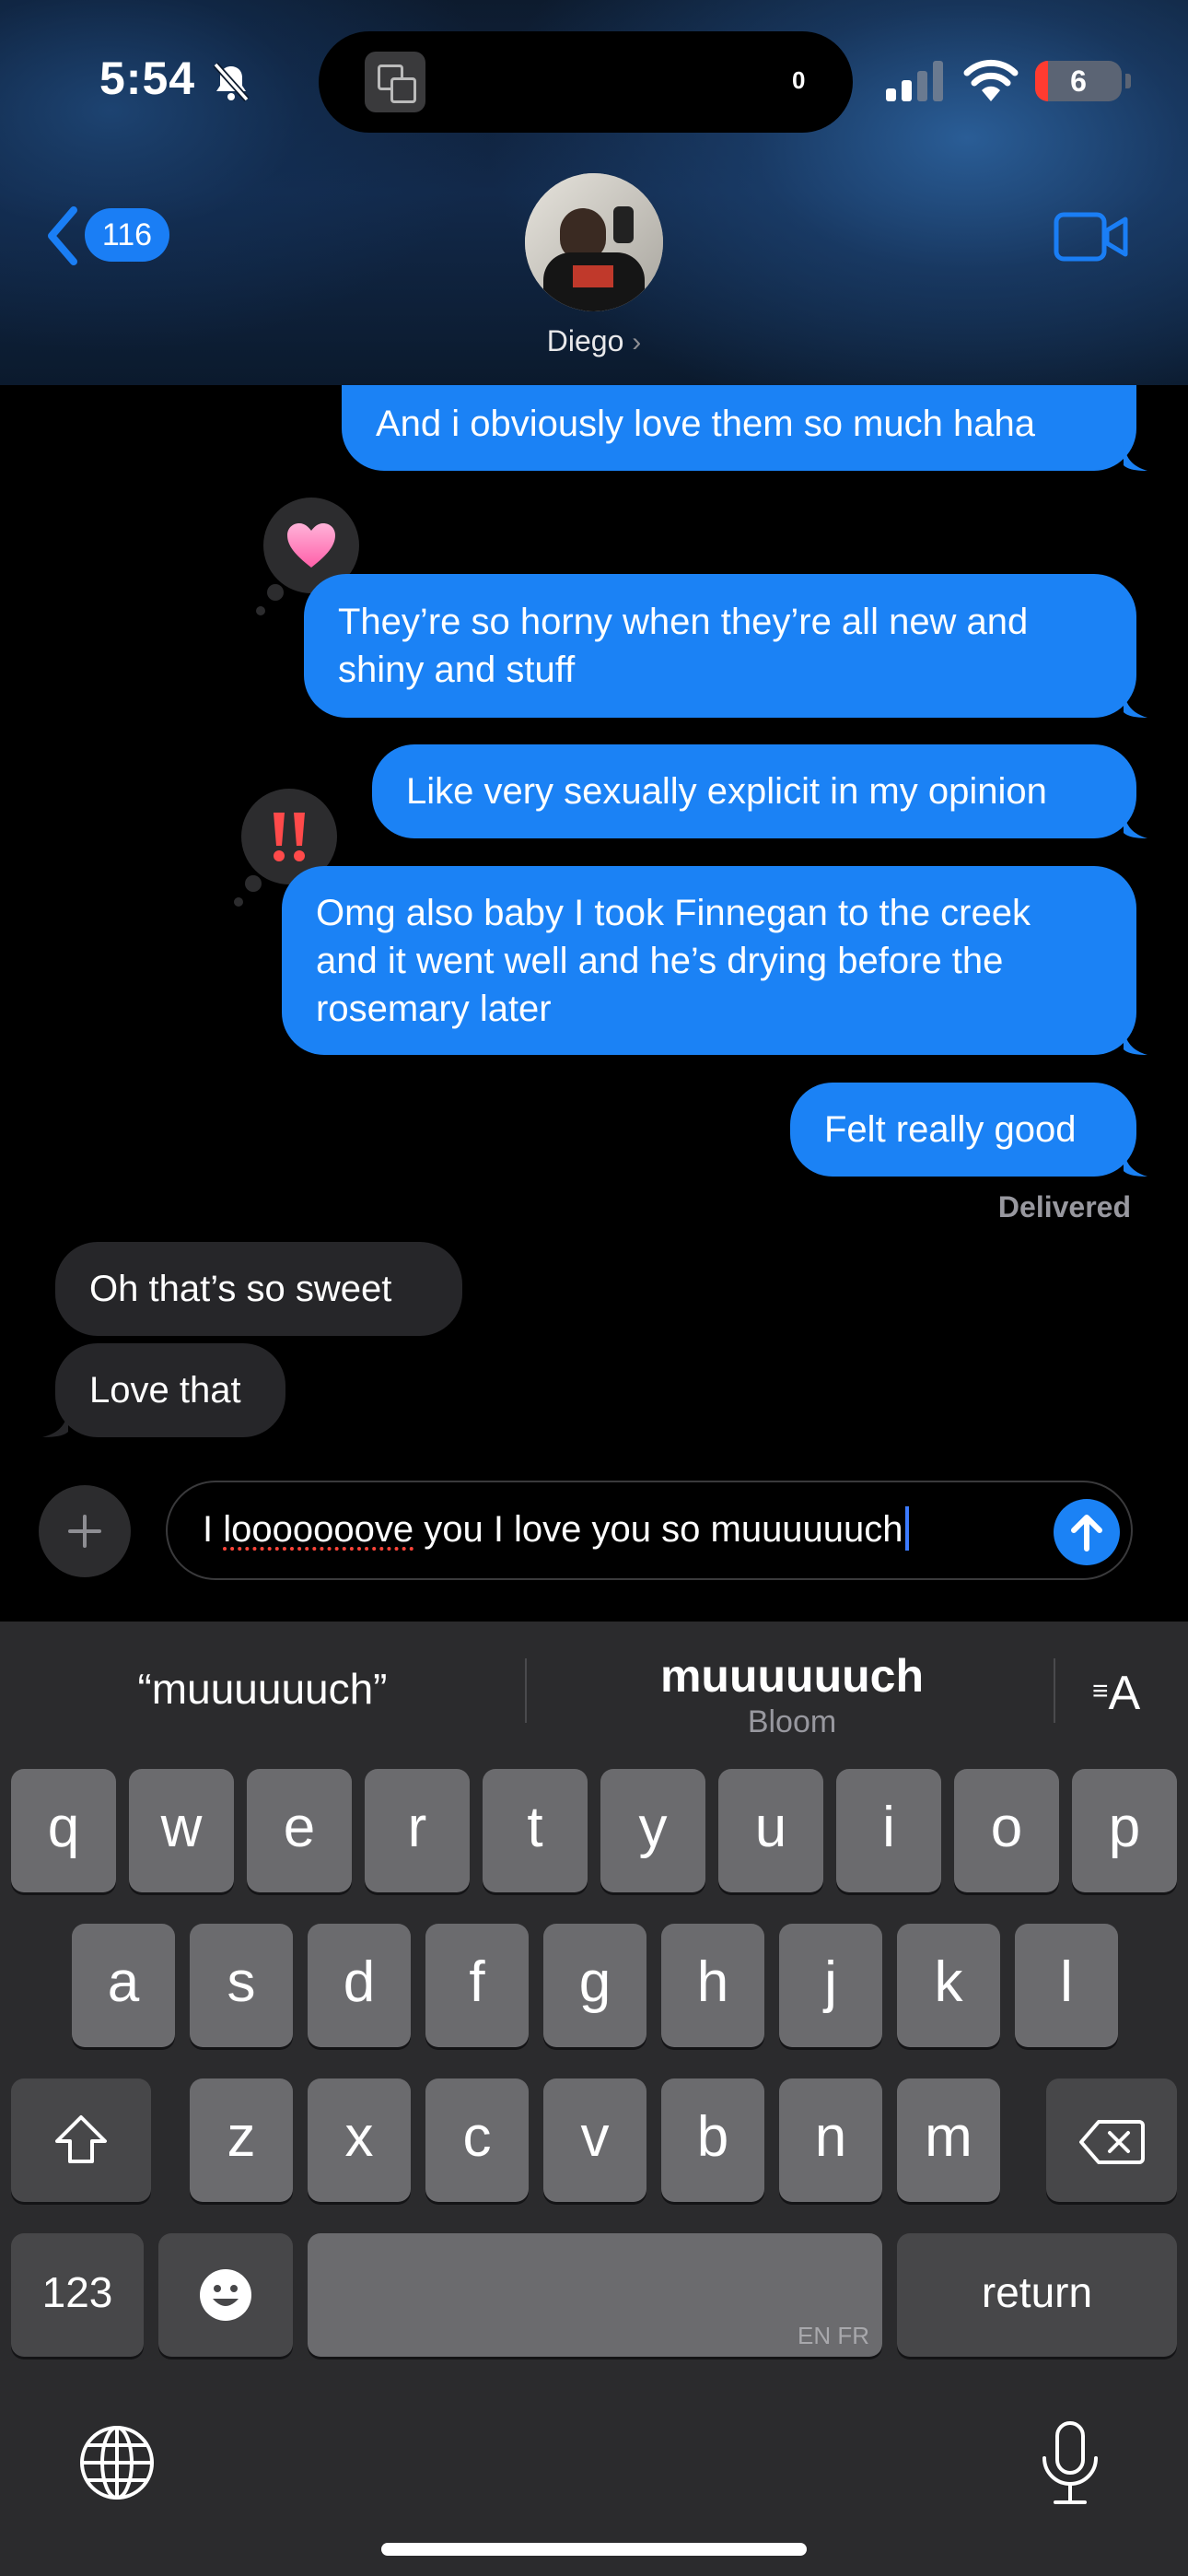 The width and height of the screenshot is (1188, 2576). What do you see at coordinates (477, 1986) in the screenshot?
I see `key-f: f` at bounding box center [477, 1986].